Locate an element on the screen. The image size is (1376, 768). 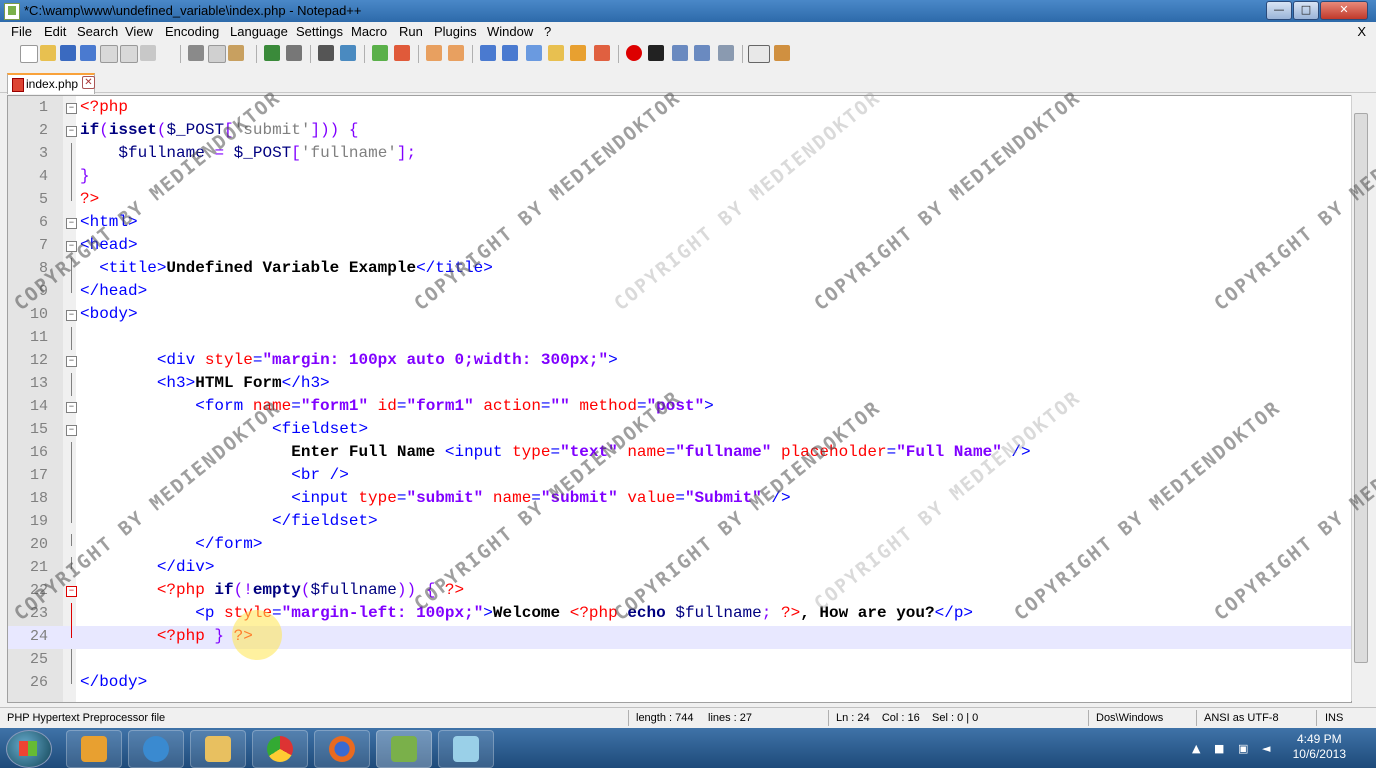
indent-guide-icon is located at coordinates (534, 53).